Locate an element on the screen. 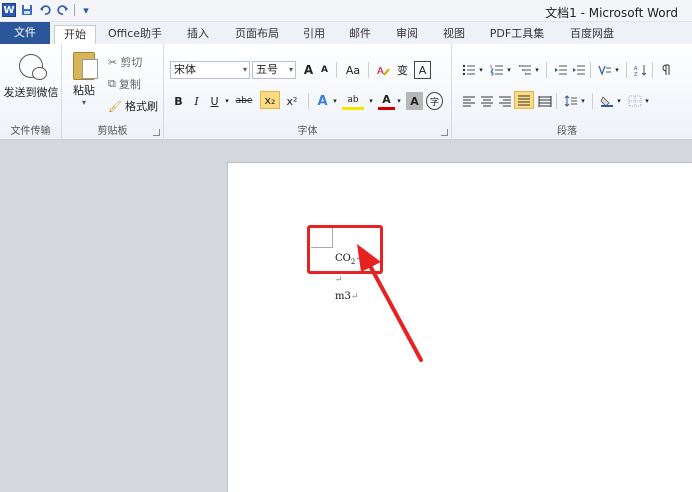 The image size is (692, 492). m3-text: m3 is located at coordinates (343, 296).